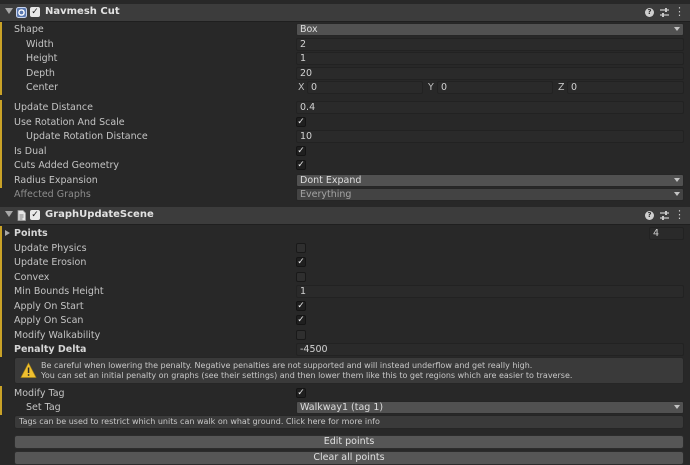  What do you see at coordinates (490, 180) in the screenshot?
I see `radius-expansion-dropdown: Dont Expand` at bounding box center [490, 180].